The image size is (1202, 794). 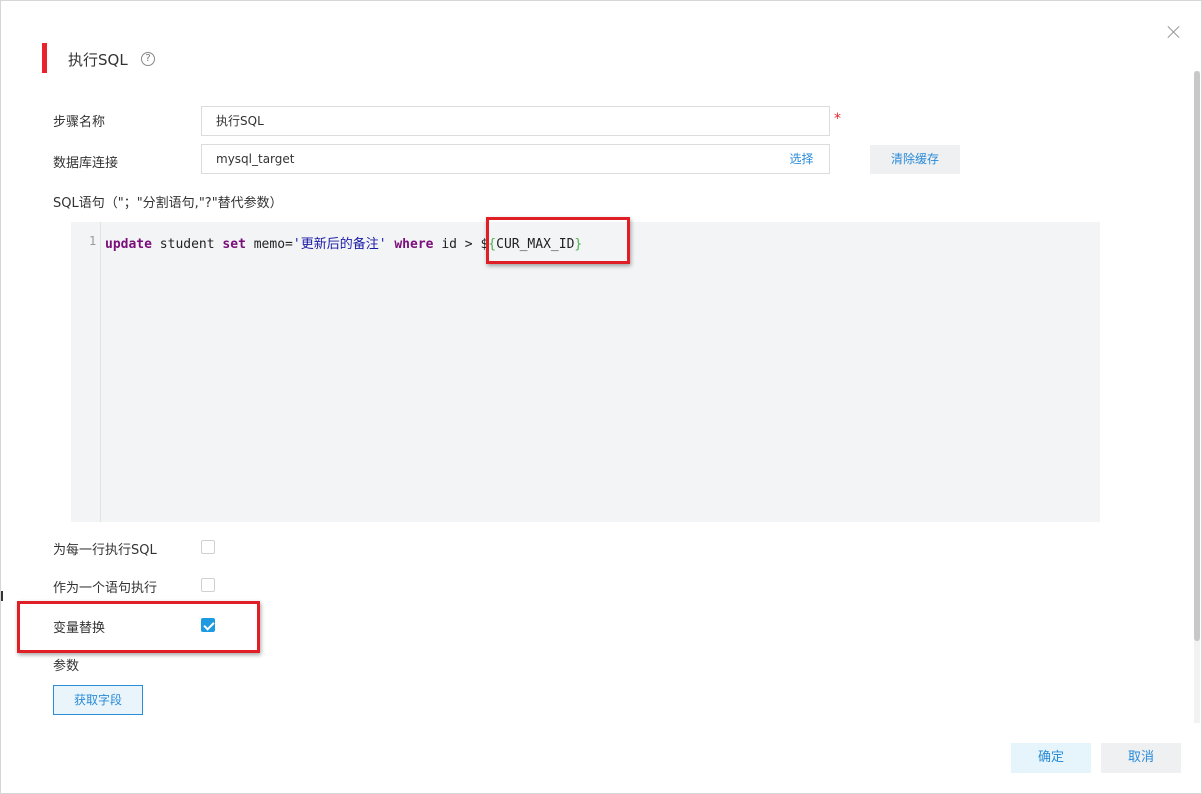 I want to click on dialog-title: 执行SQL, so click(x=98, y=60).